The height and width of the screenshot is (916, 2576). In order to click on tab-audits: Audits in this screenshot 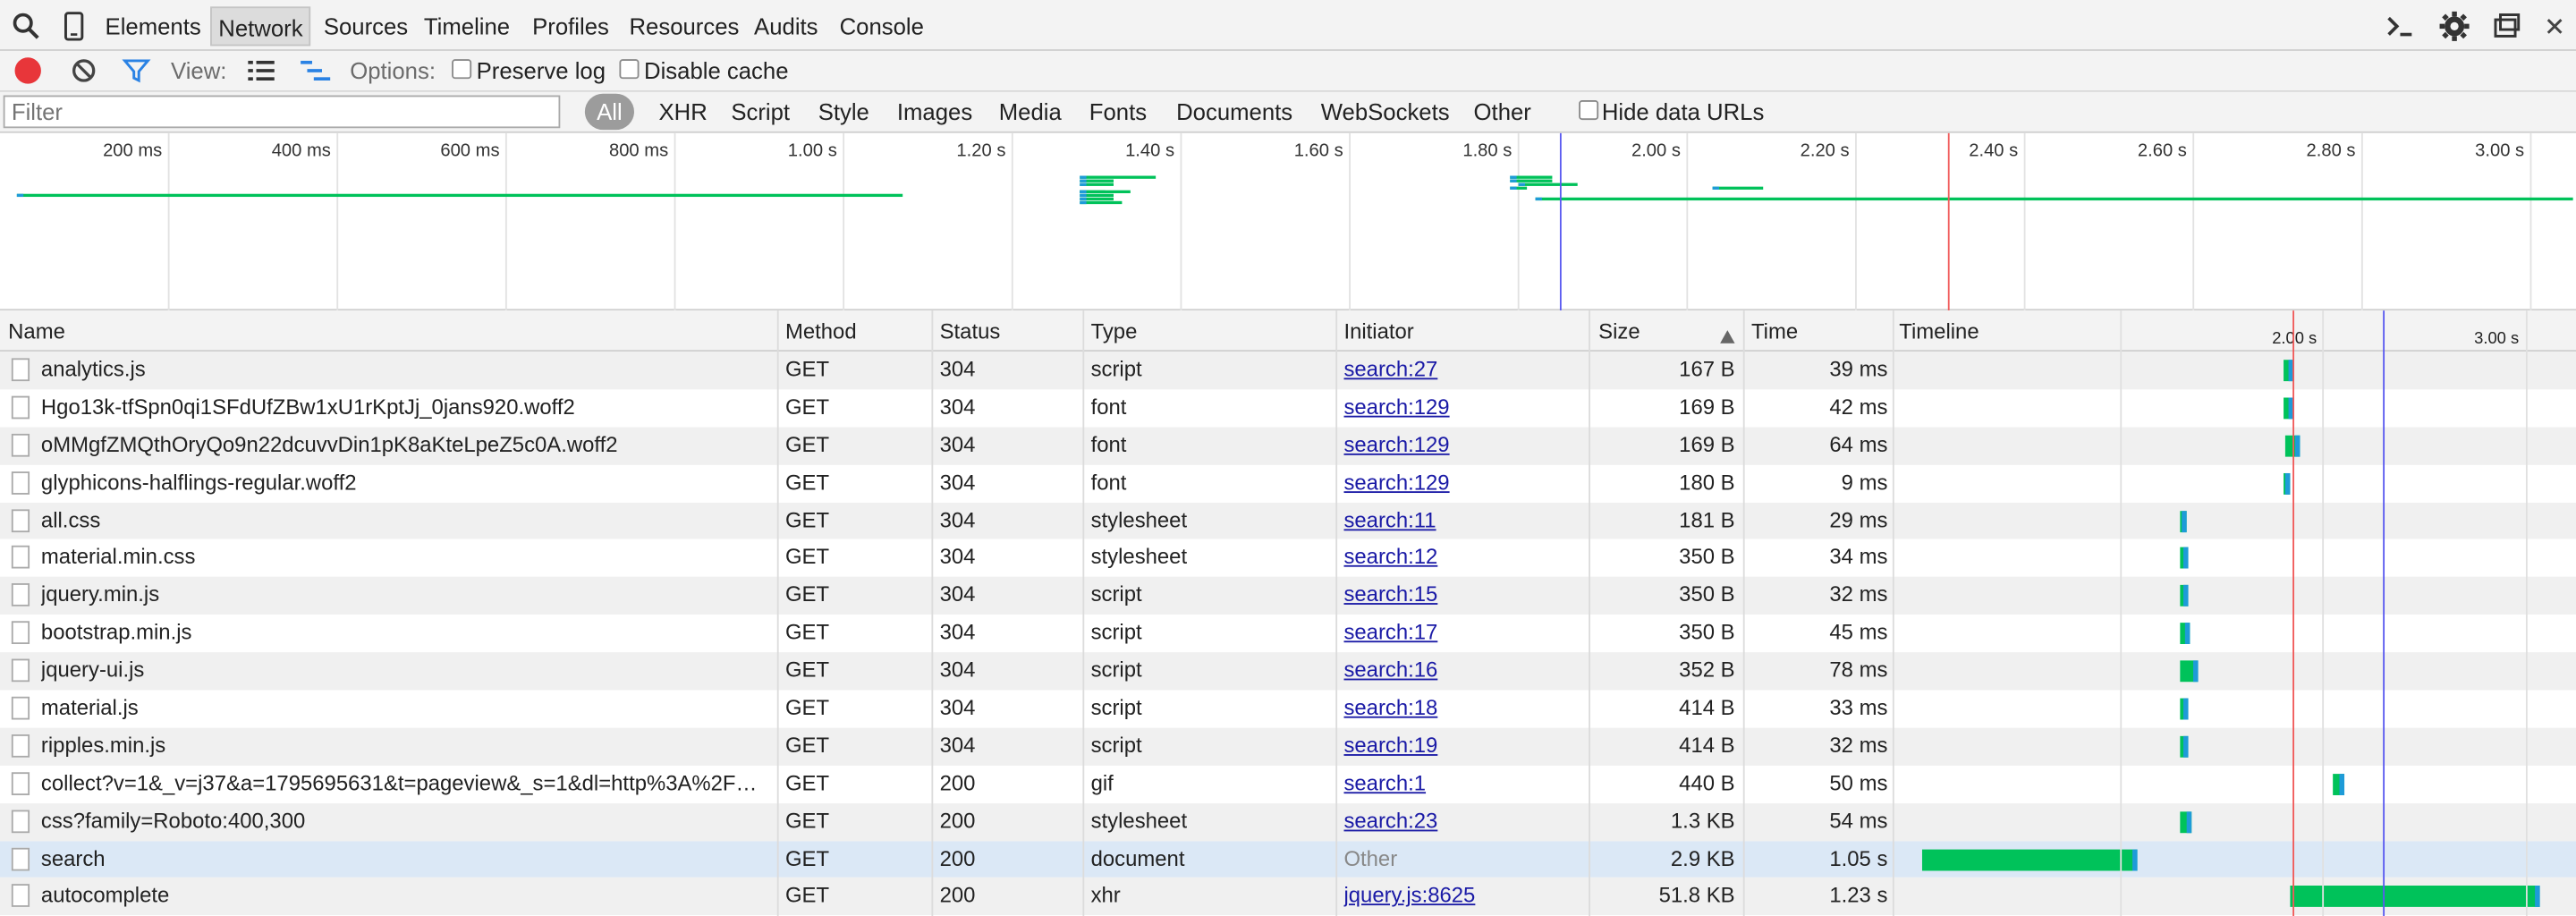, I will do `click(786, 26)`.